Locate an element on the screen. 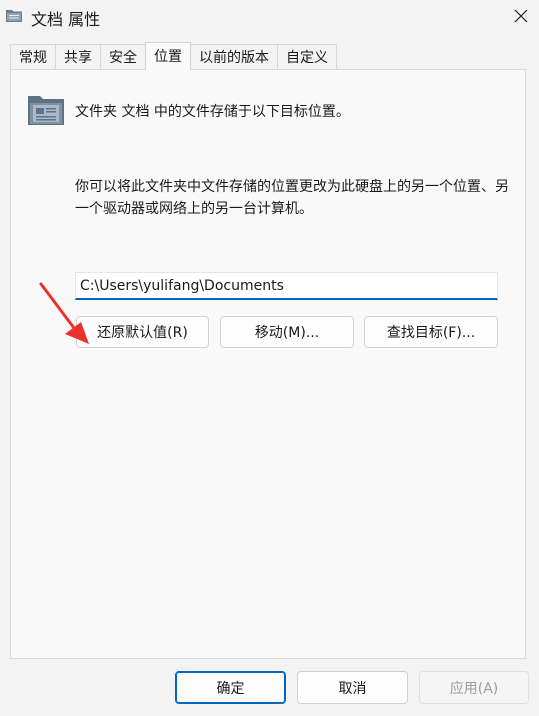 The image size is (539, 716). tab-location: 位置 is located at coordinates (168, 56).